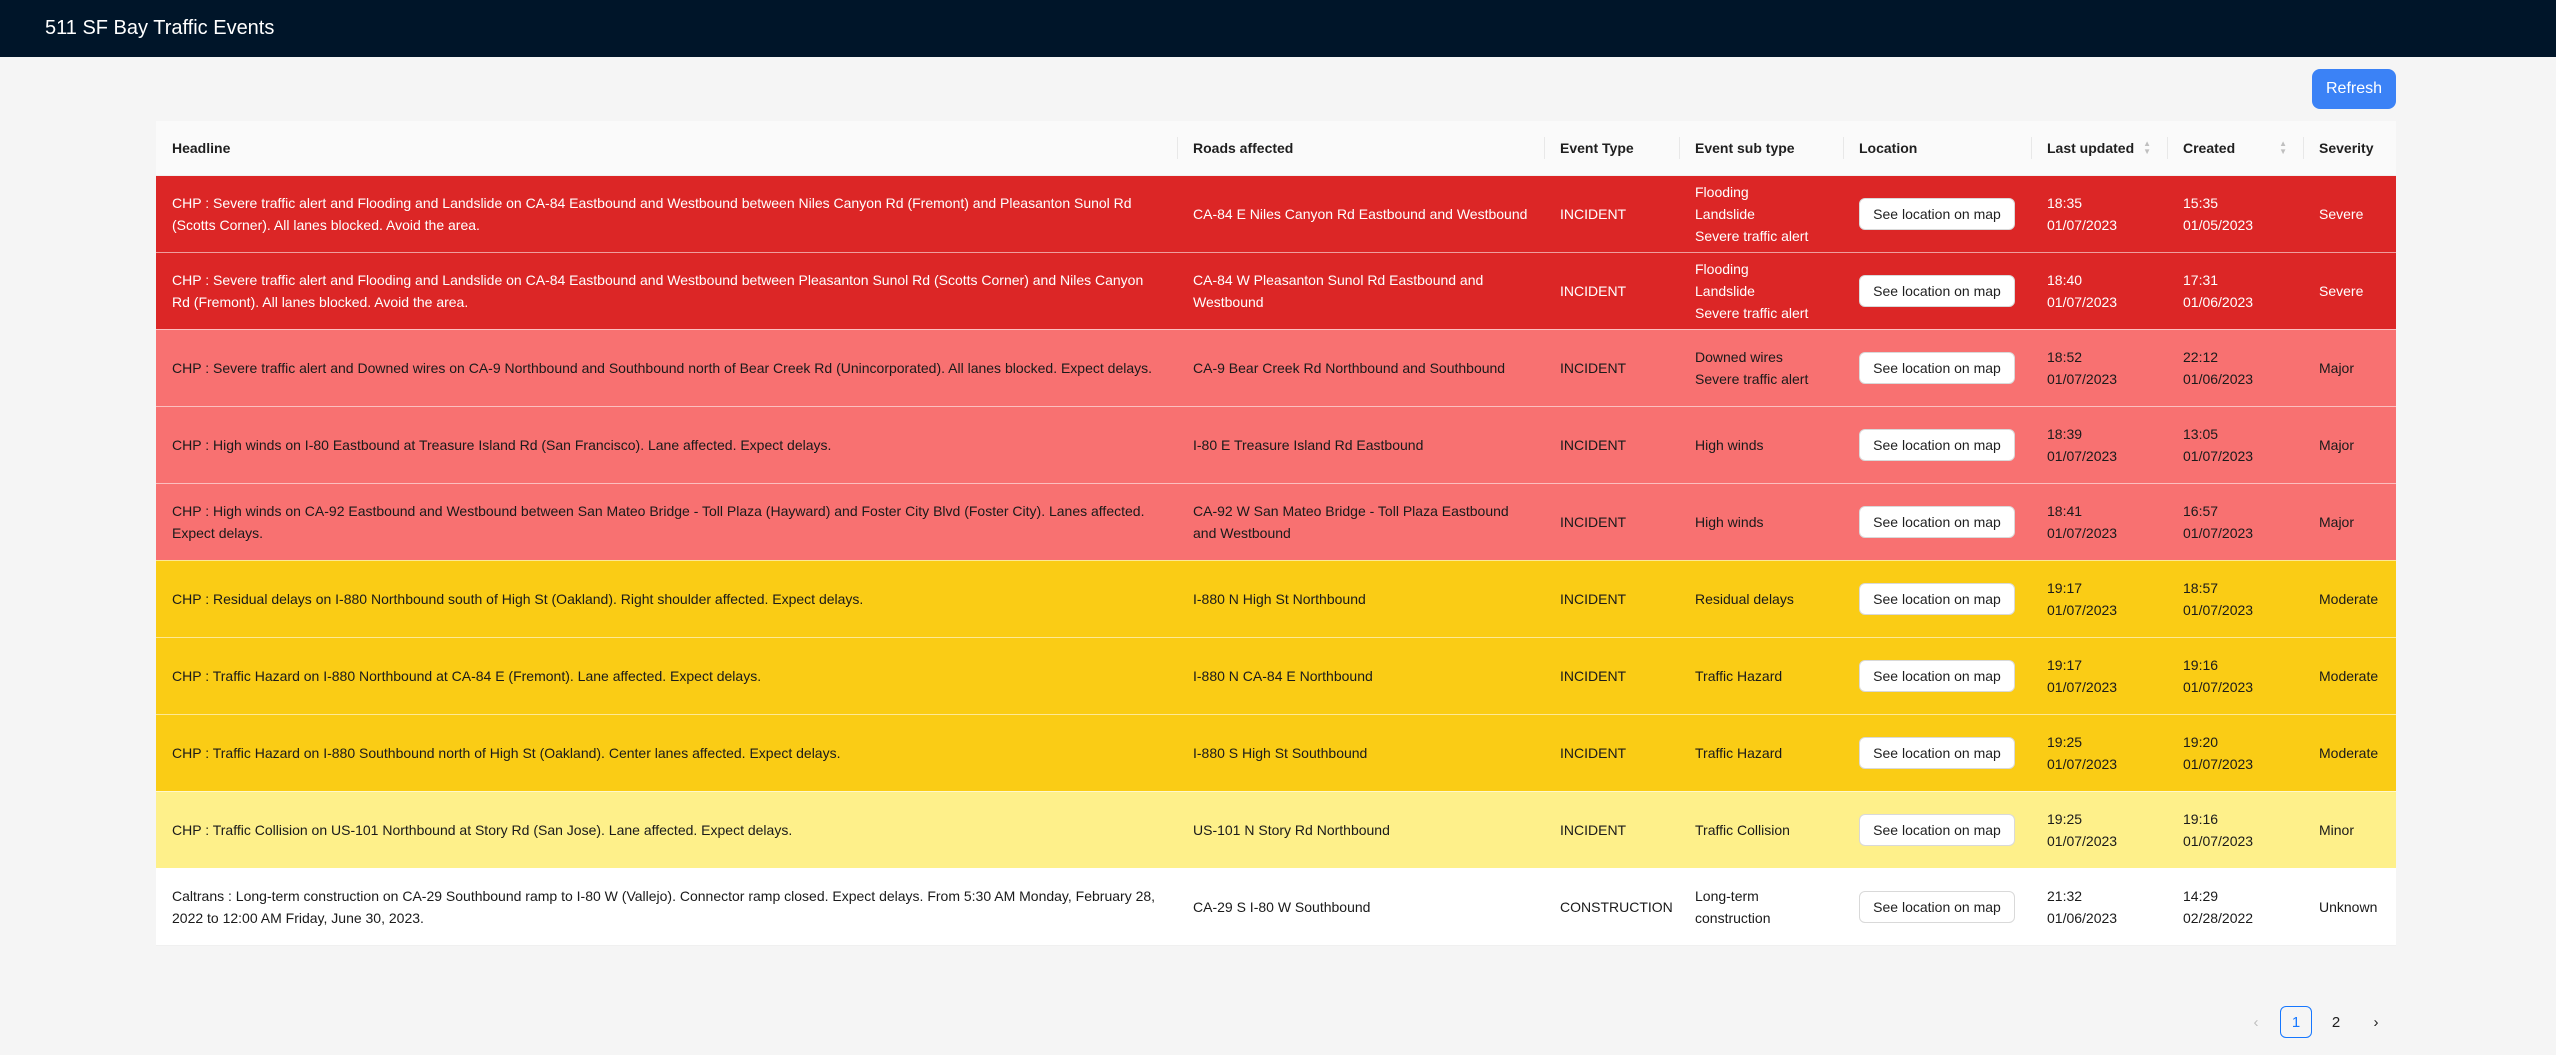  What do you see at coordinates (2099, 291) in the screenshot?
I see `last-updated-cell: 18:40 01/07/2023` at bounding box center [2099, 291].